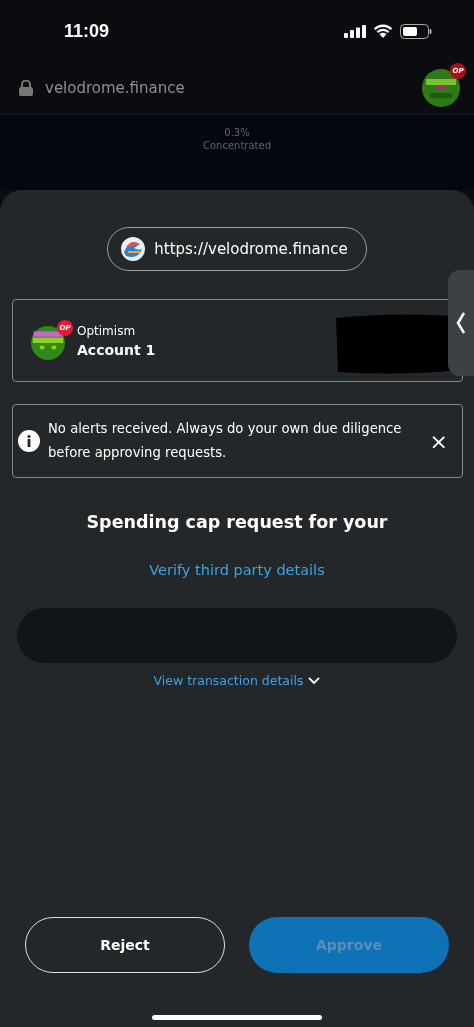  I want to click on verify-link: Verify third party details, so click(237, 570).